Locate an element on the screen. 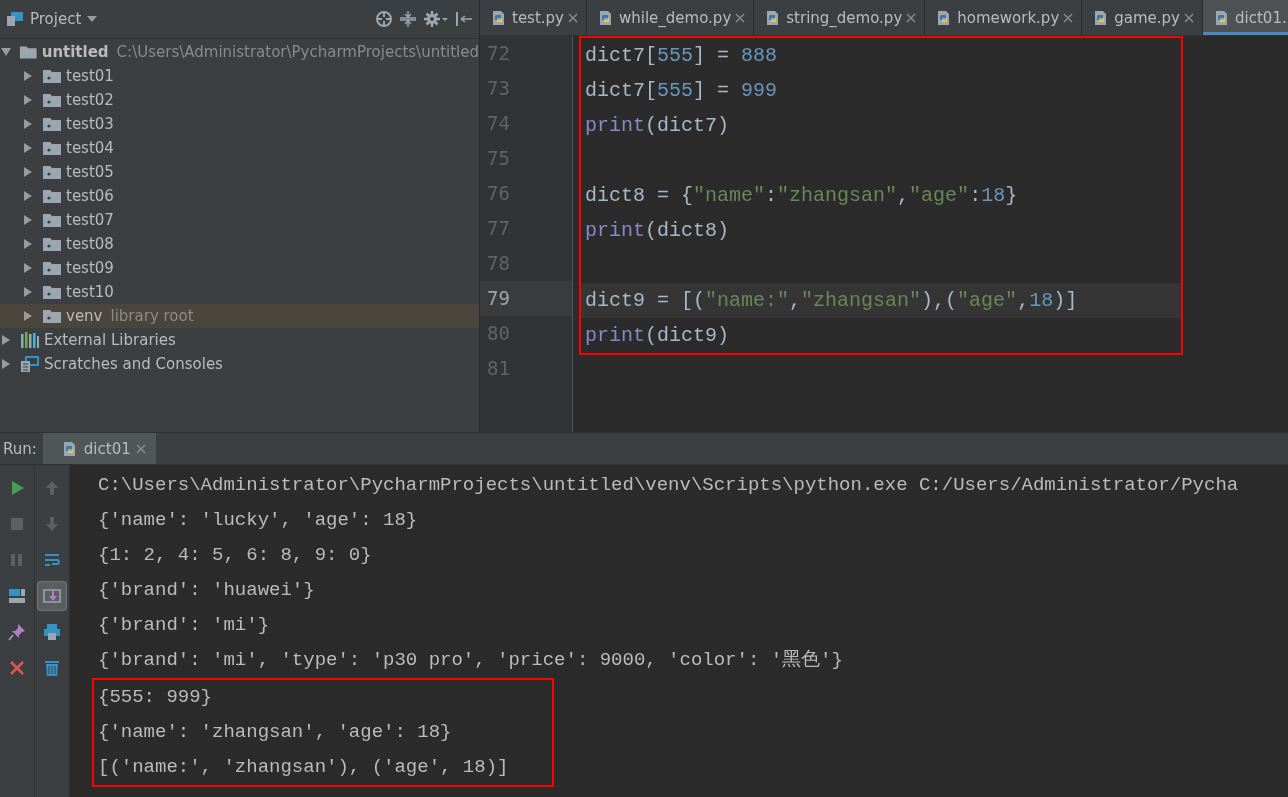  tree-item: Scratches and Consoles is located at coordinates (239, 364).